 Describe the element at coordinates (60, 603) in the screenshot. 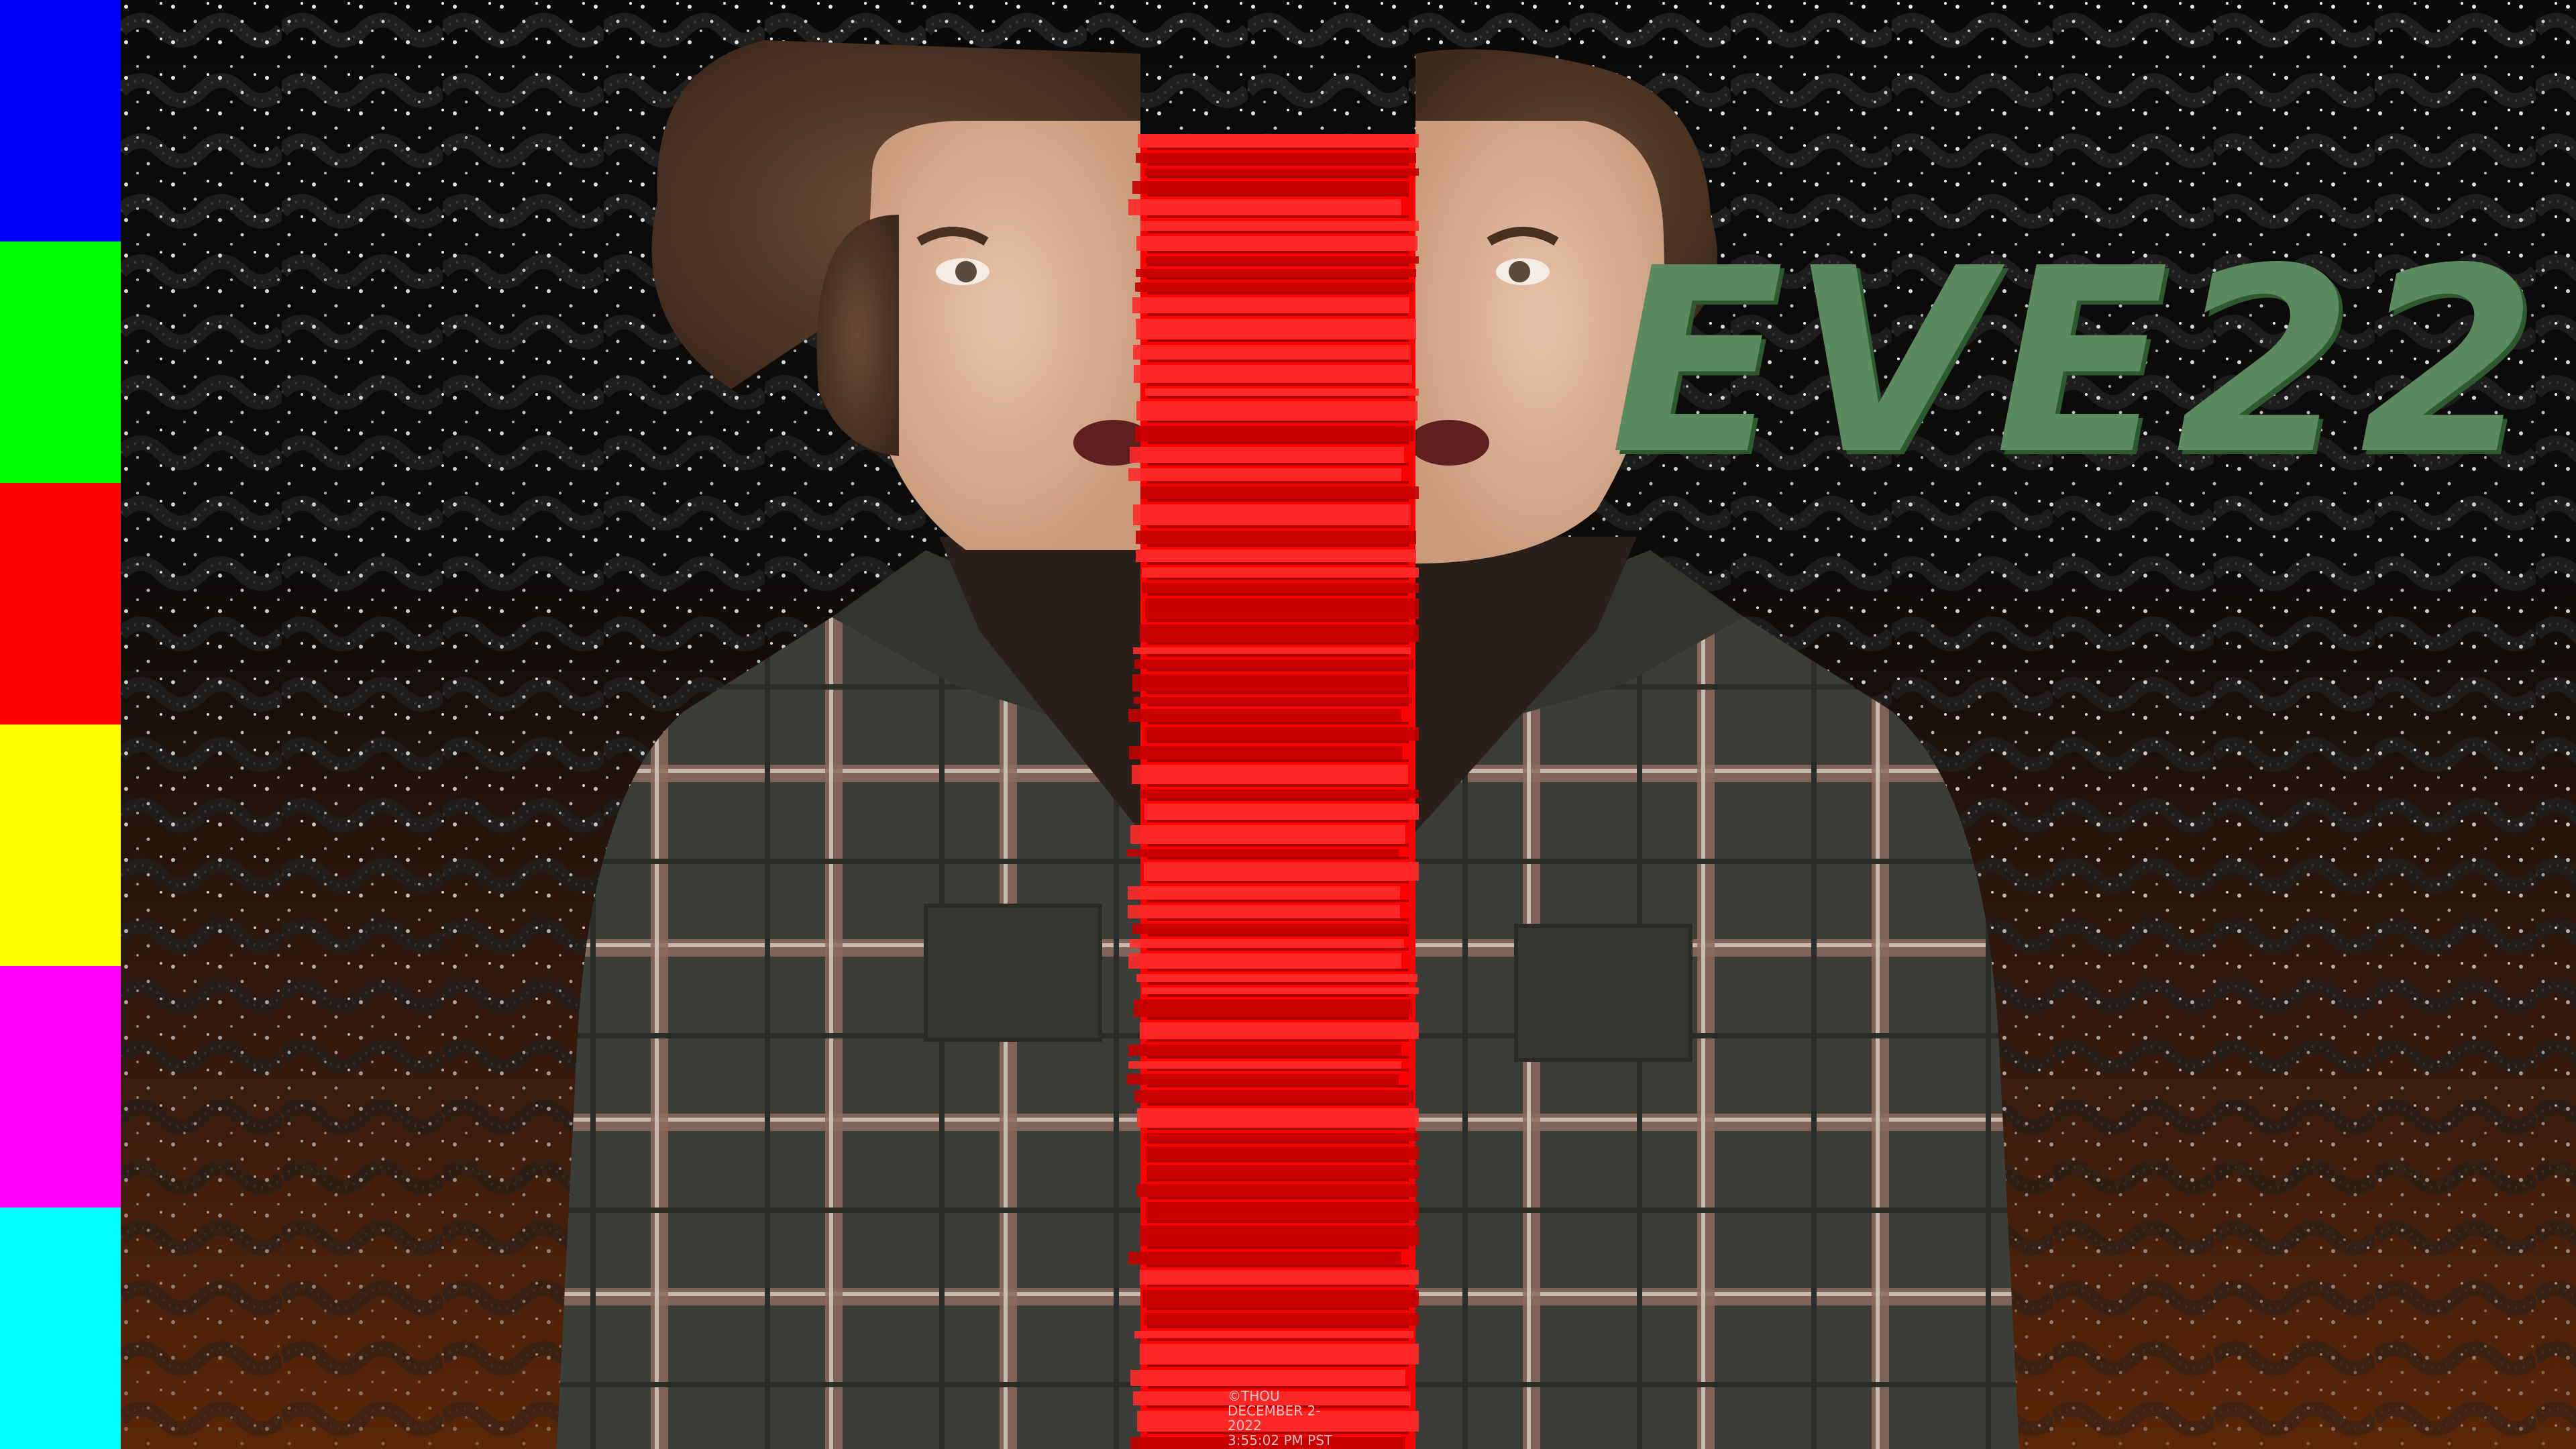

I see `color-bar-red` at that location.